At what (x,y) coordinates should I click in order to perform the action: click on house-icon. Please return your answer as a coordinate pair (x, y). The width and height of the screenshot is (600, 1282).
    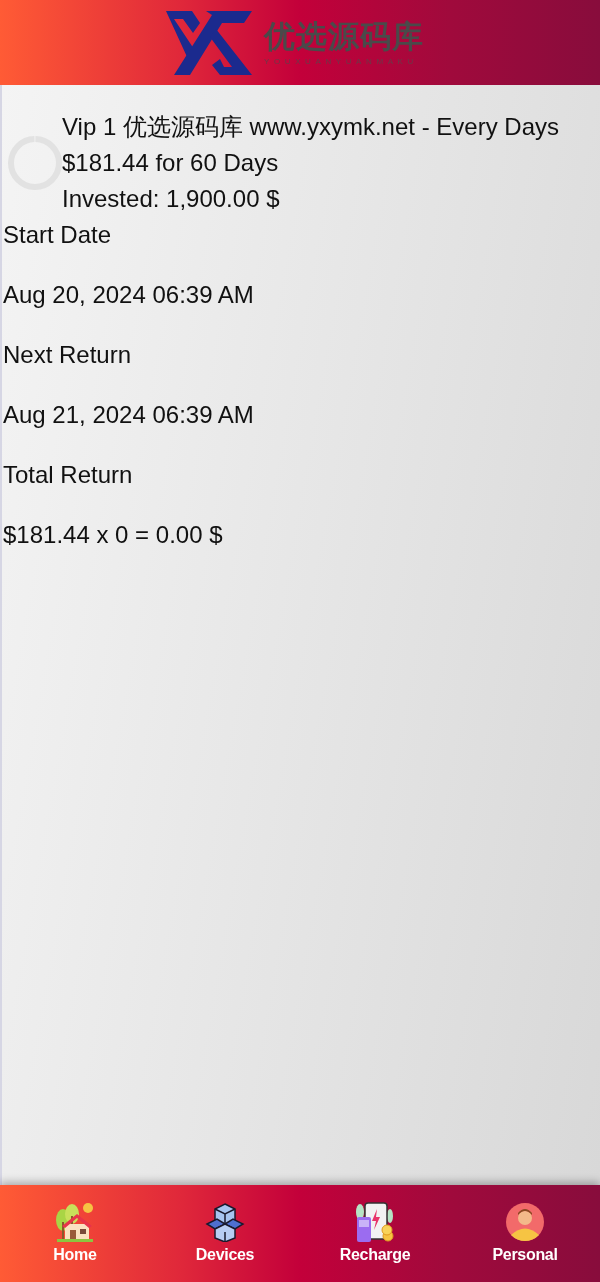
    Looking at the image, I should click on (75, 1222).